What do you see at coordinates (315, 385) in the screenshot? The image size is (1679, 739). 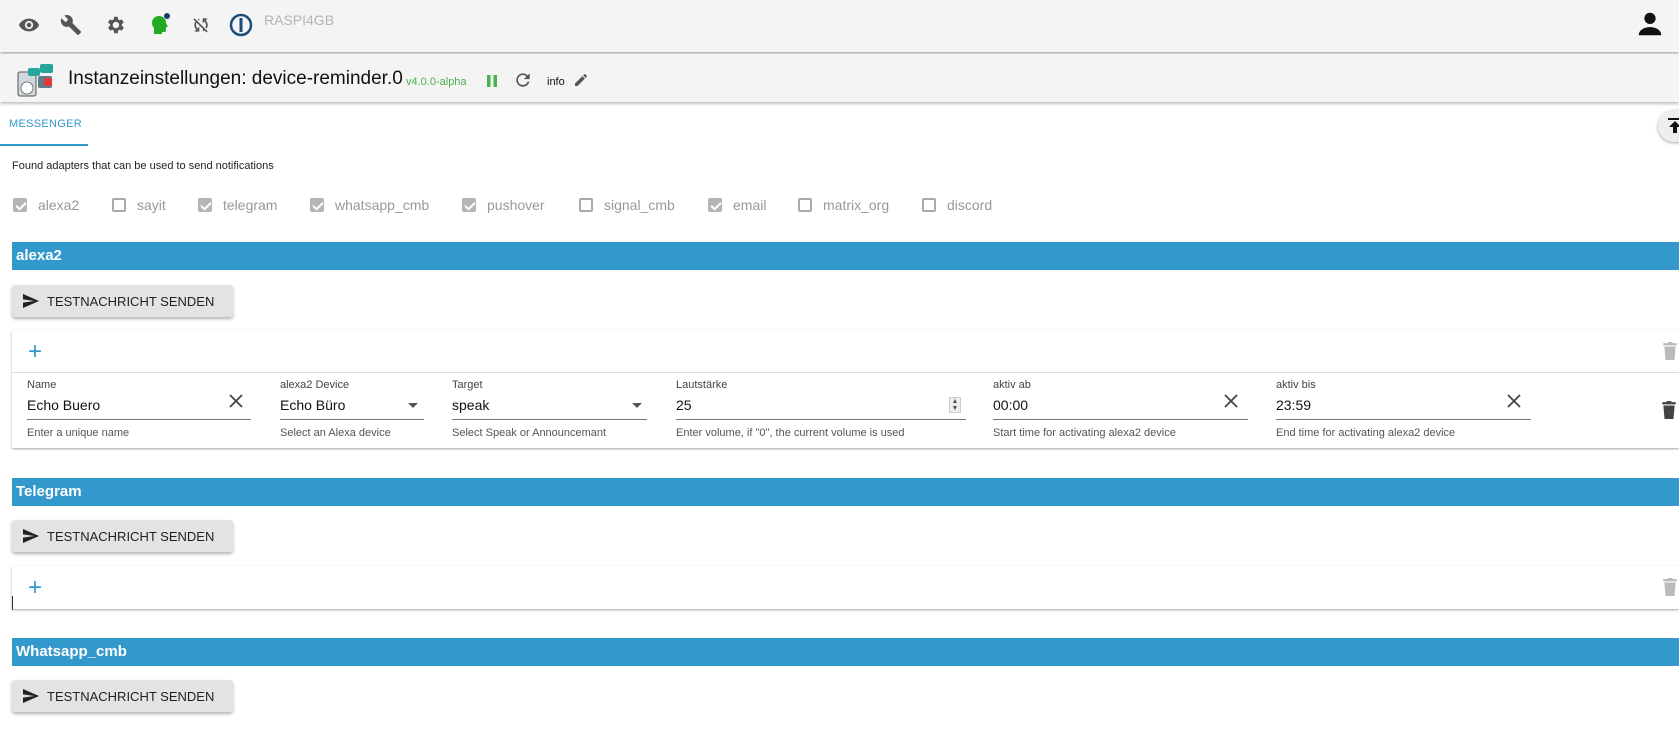 I see `field-label: alexa2 Device` at bounding box center [315, 385].